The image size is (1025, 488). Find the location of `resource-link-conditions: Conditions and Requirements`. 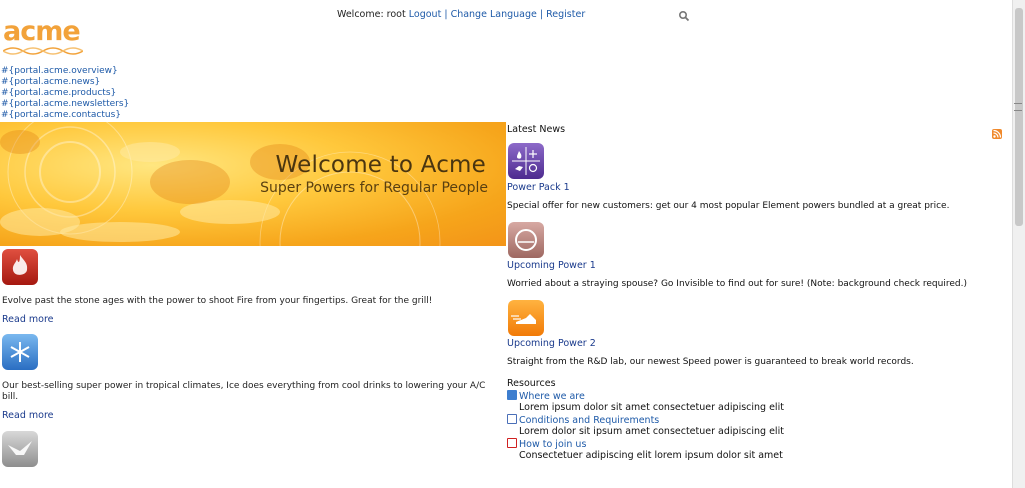

resource-link-conditions: Conditions and Requirements is located at coordinates (589, 420).